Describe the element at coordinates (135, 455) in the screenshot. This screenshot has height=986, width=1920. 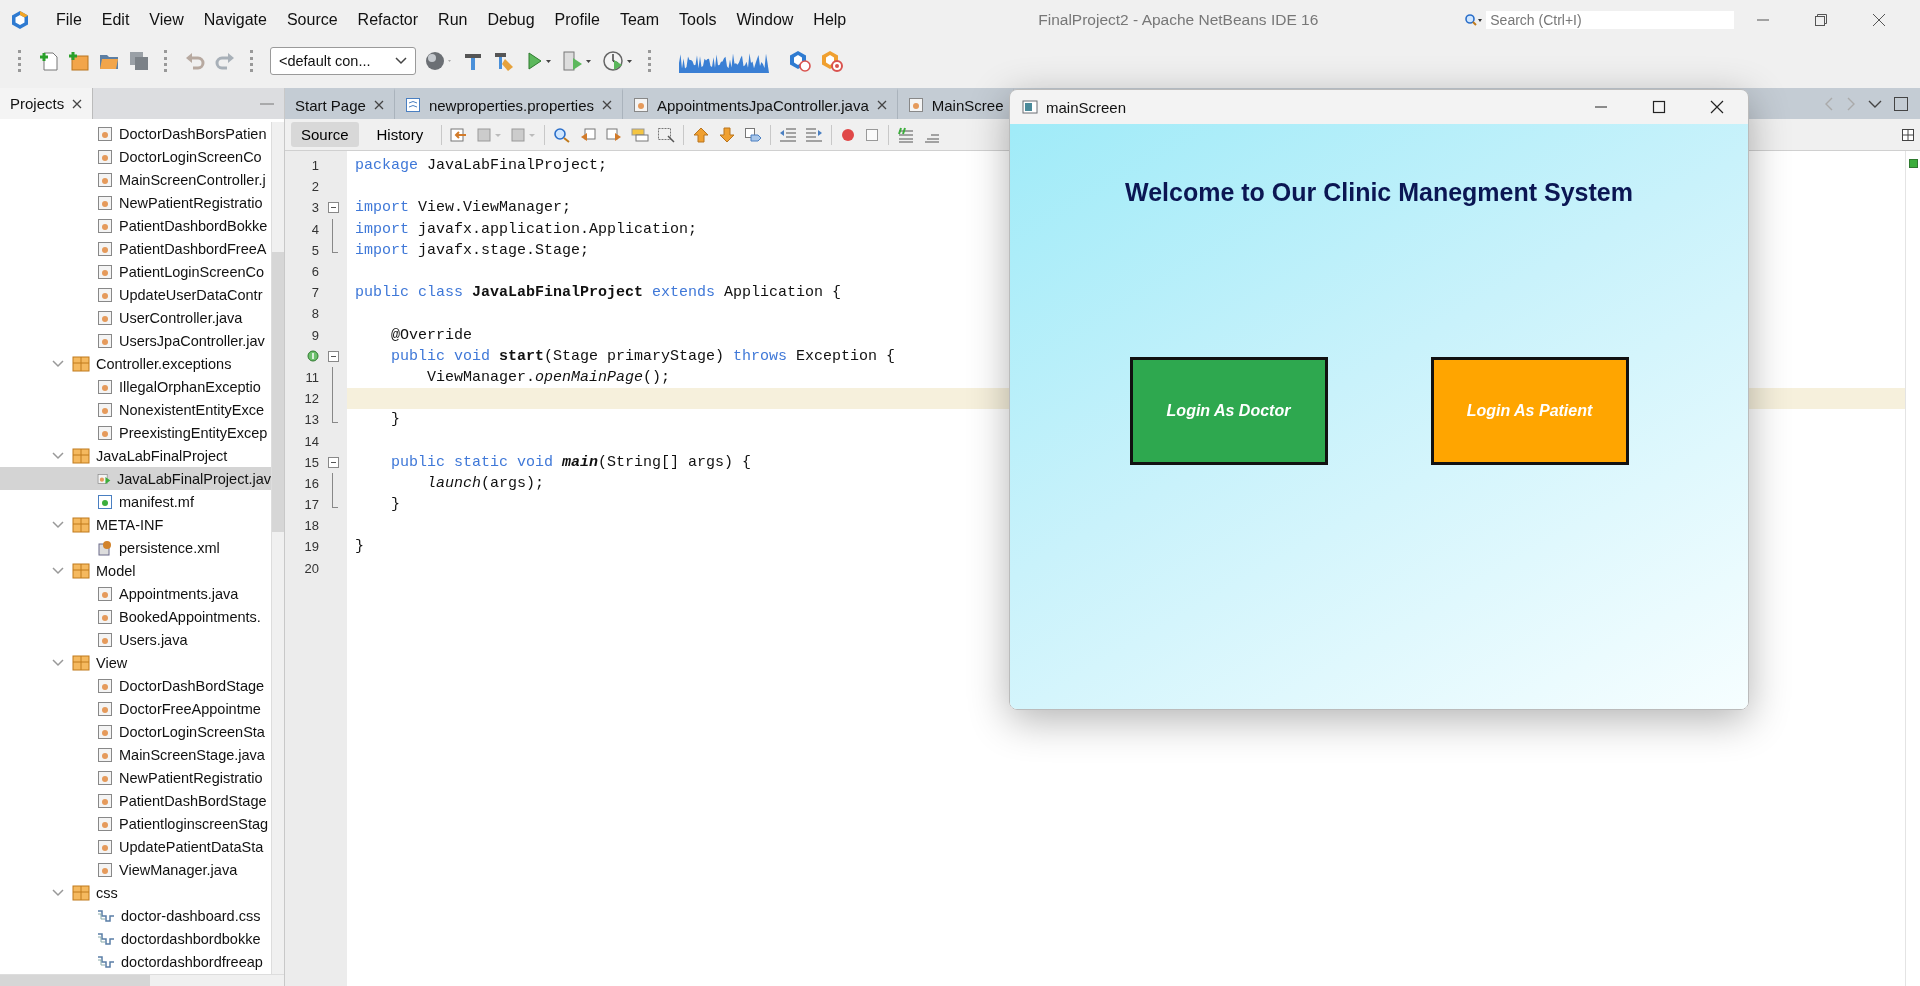
I see `tree-item: JavaLabFinalProject` at that location.